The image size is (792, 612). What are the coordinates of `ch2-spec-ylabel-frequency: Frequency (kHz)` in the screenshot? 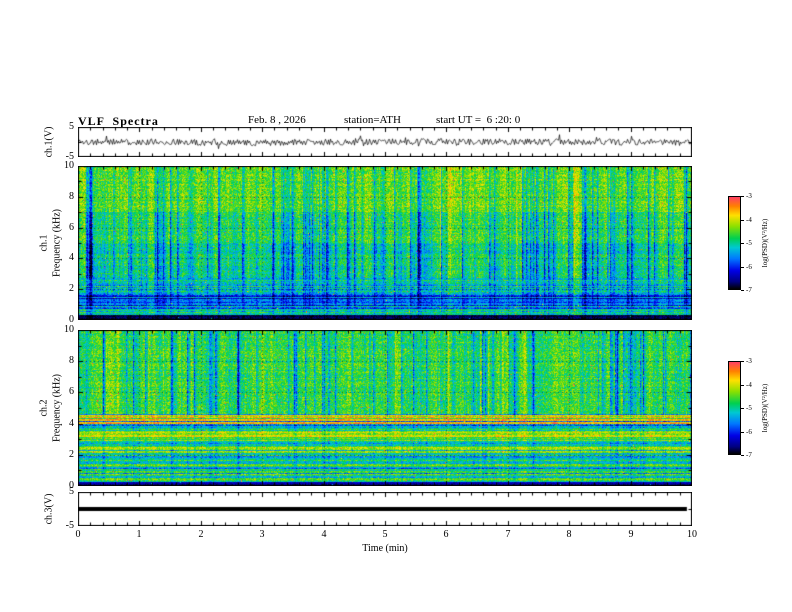 It's located at (57, 408).